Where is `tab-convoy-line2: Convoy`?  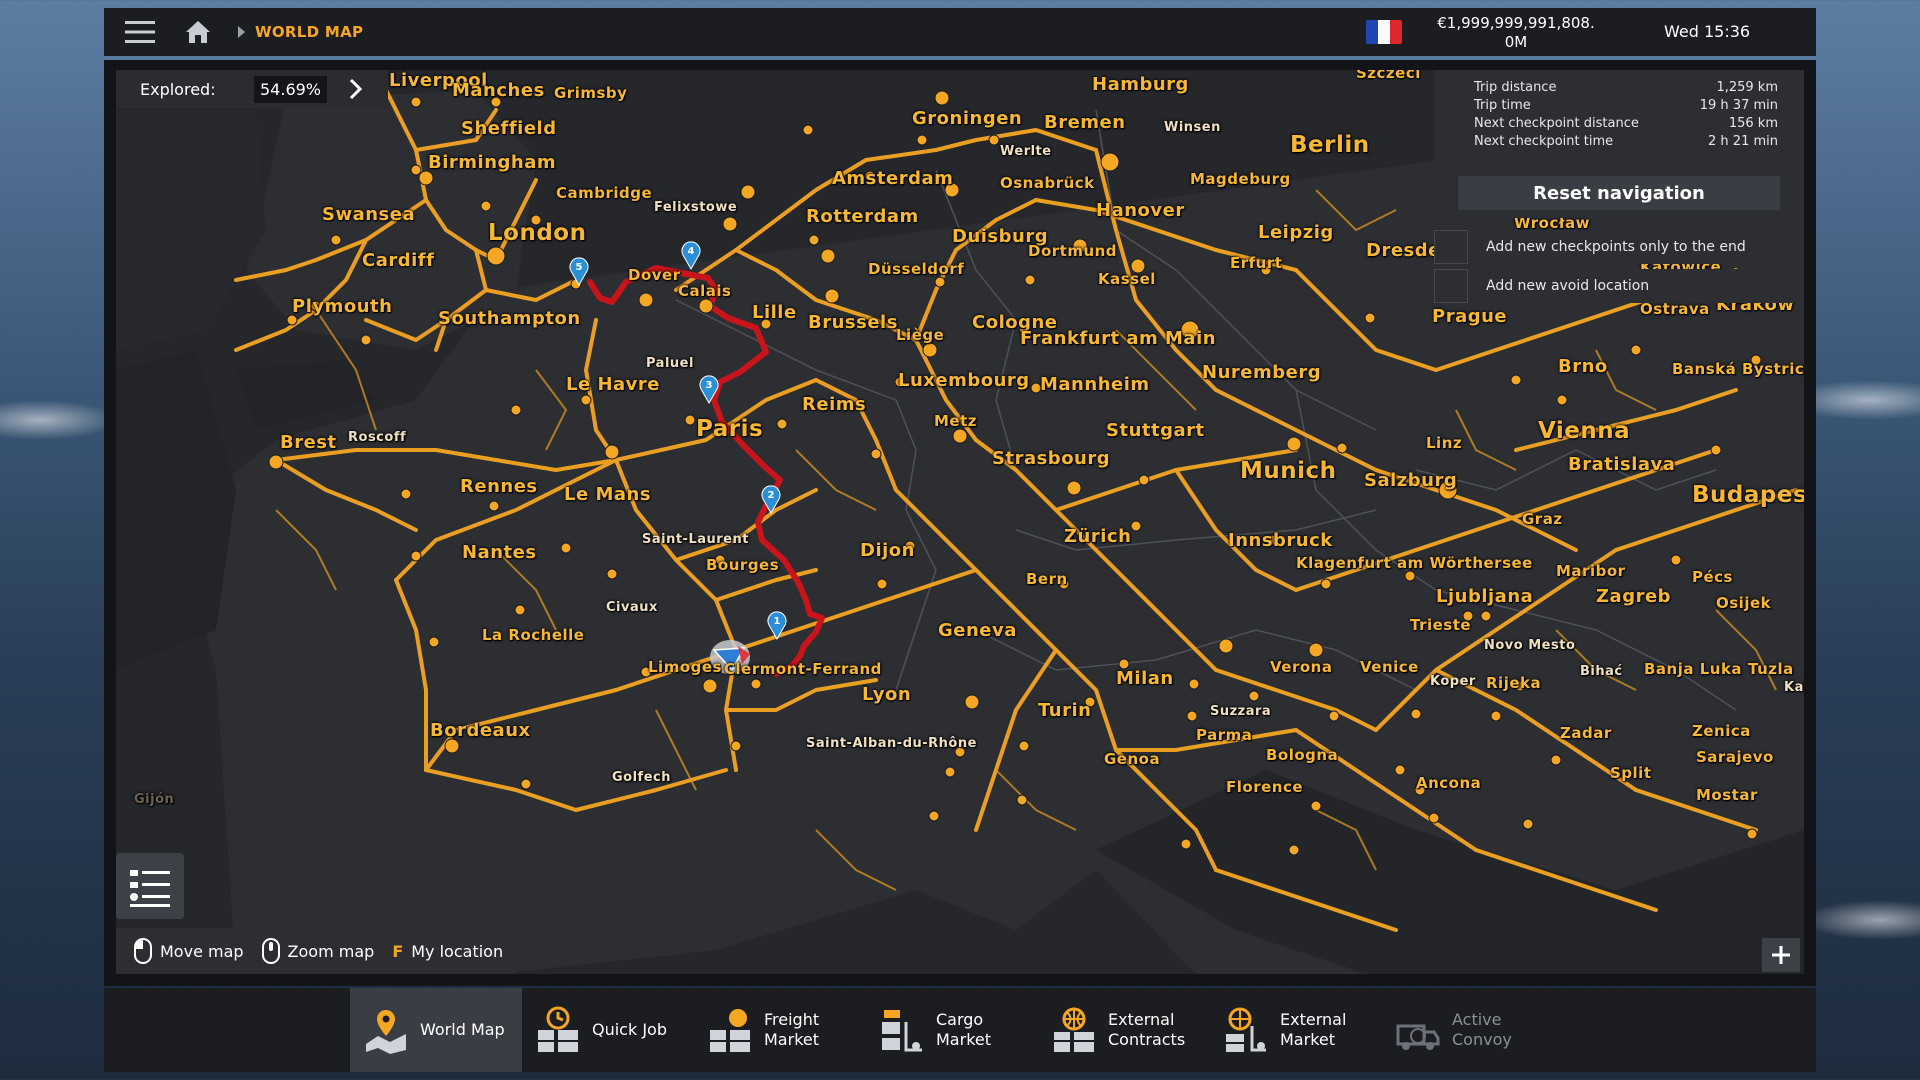
tab-convoy-line2: Convoy is located at coordinates (1482, 1039).